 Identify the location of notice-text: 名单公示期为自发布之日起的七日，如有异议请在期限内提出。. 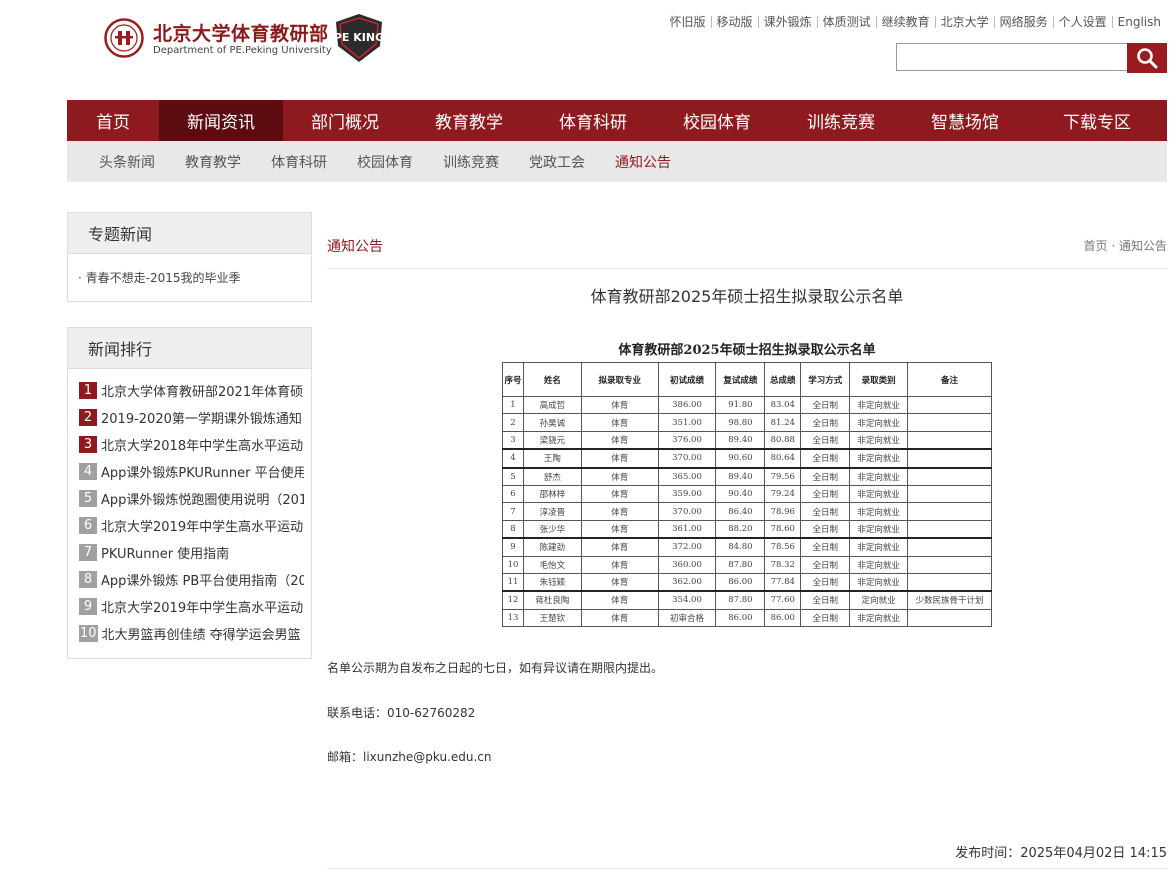
(495, 668).